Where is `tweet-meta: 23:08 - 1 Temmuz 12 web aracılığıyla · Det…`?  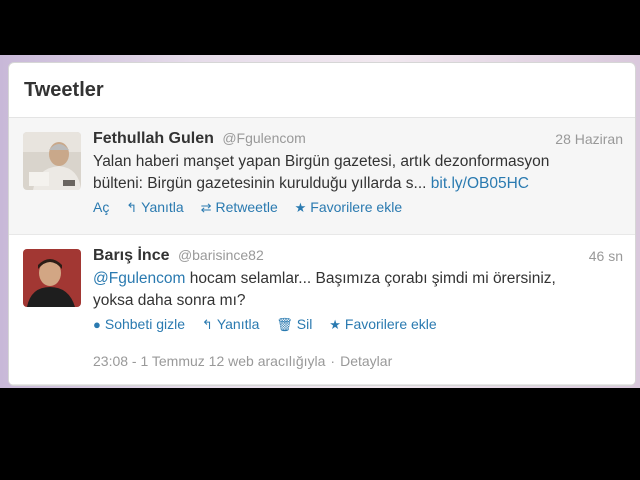
tweet-meta: 23:08 - 1 Temmuz 12 web aracılığıyla · Det… is located at coordinates (358, 361).